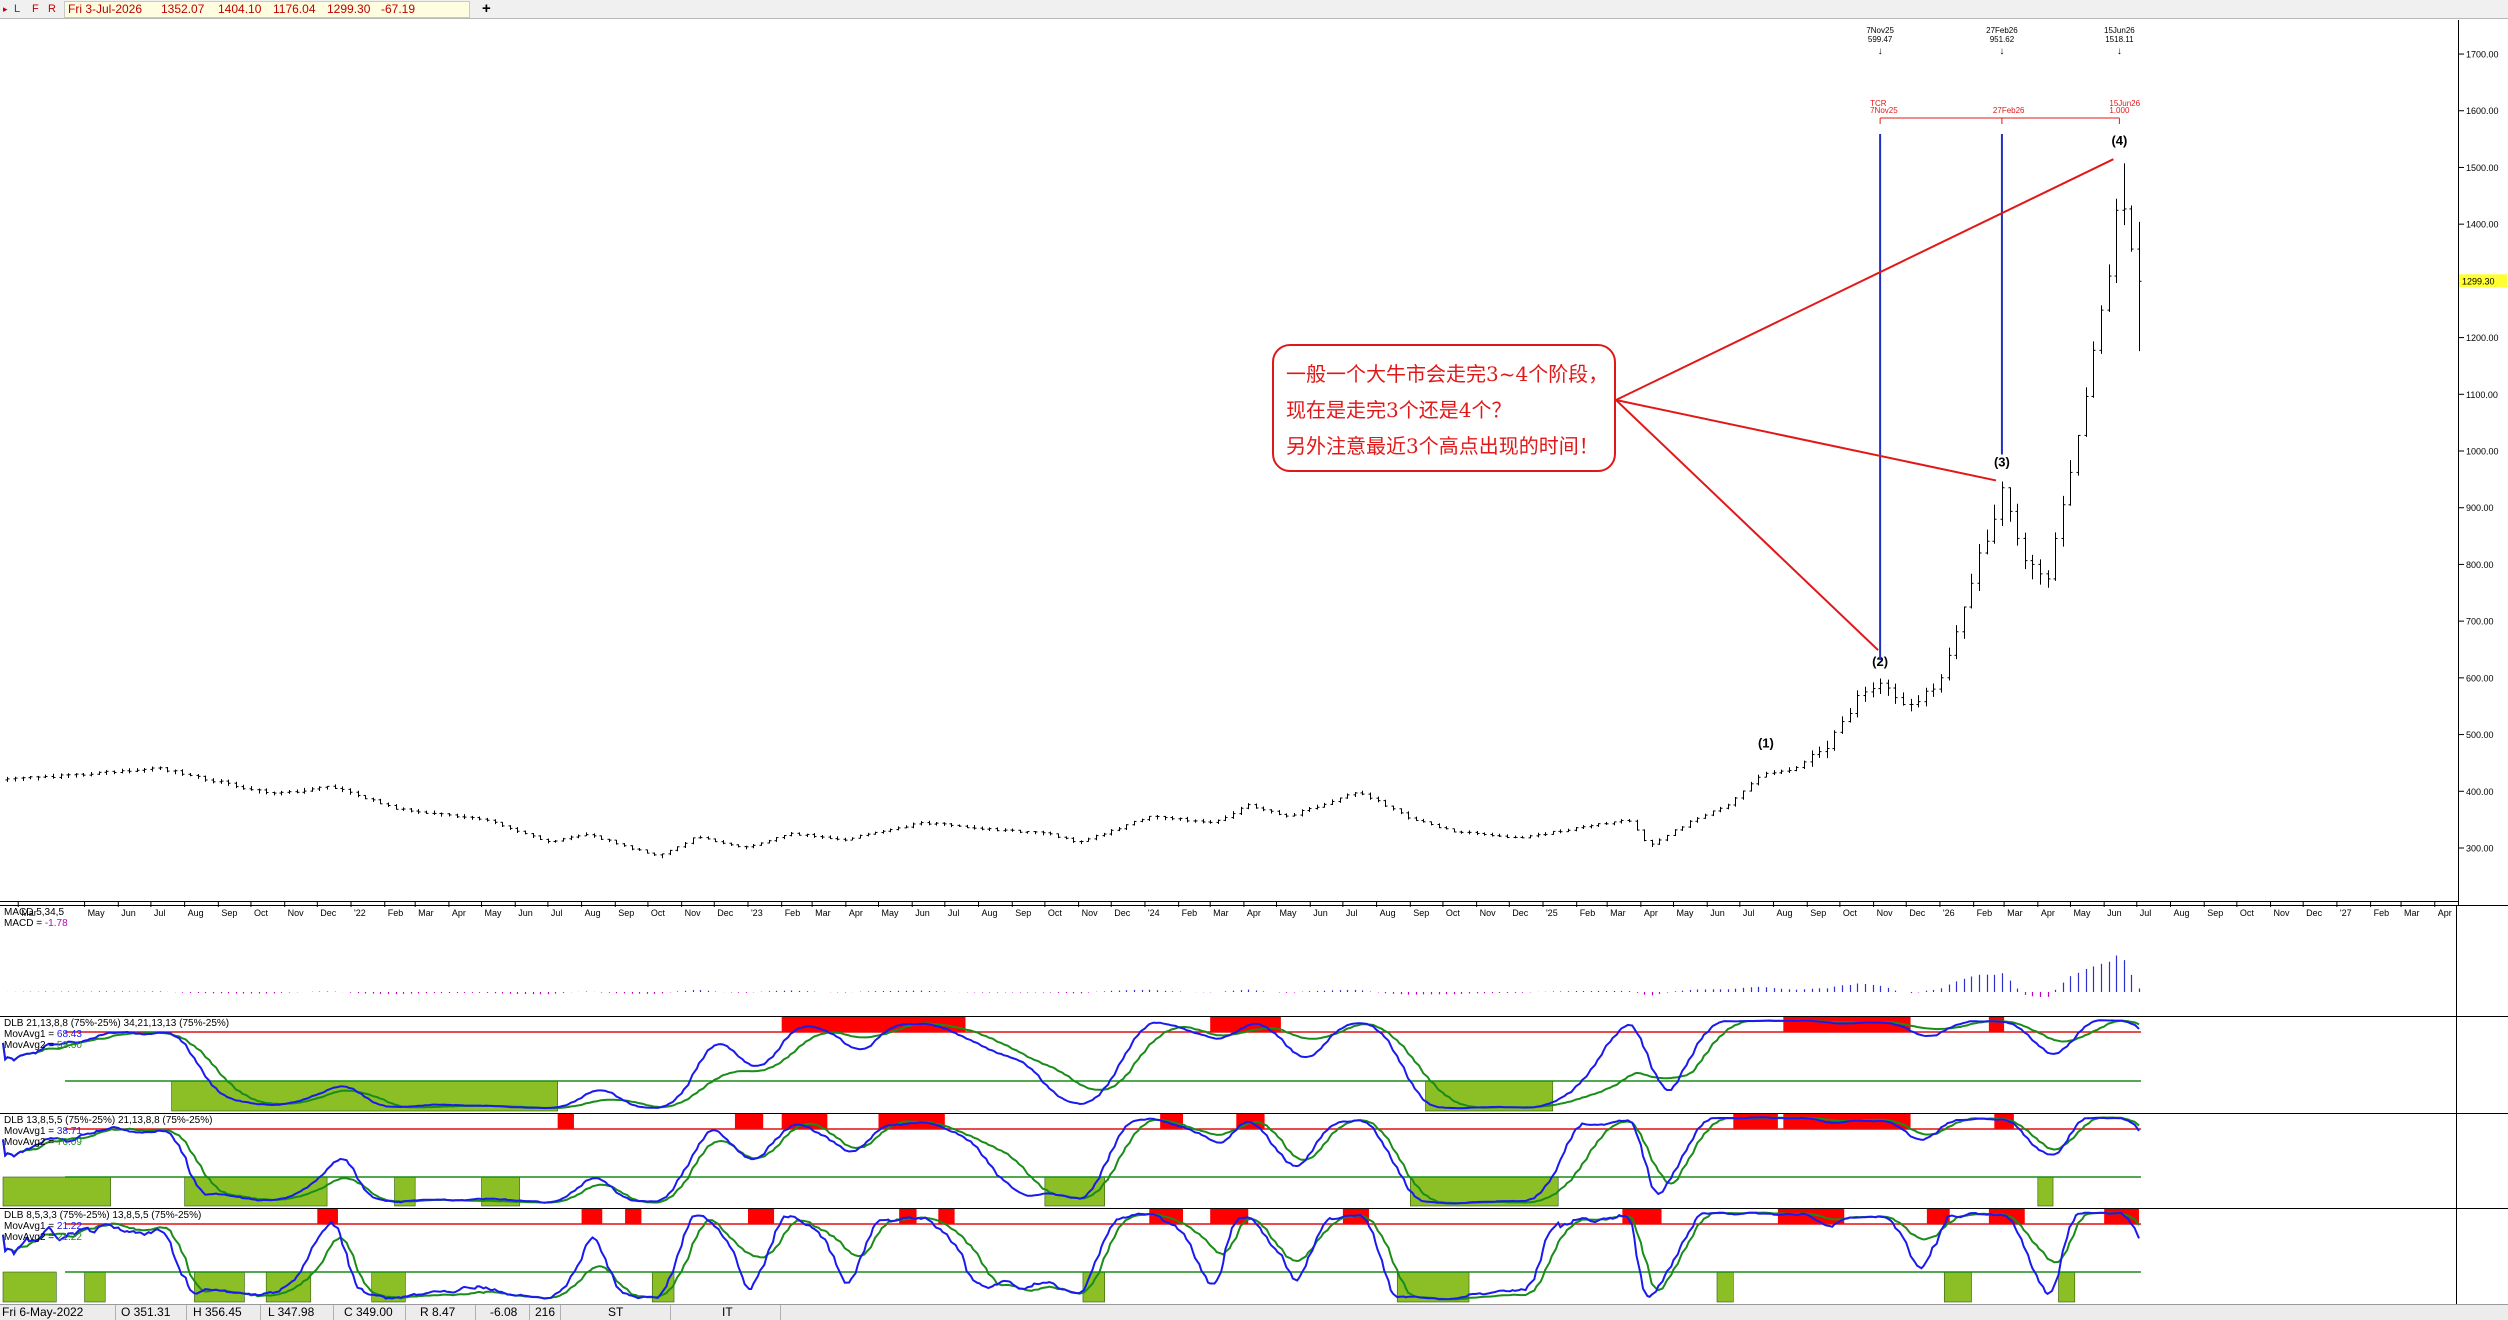 This screenshot has width=2508, height=1320. Describe the element at coordinates (757, 913) in the screenshot. I see `time-tick-label: '23` at that location.